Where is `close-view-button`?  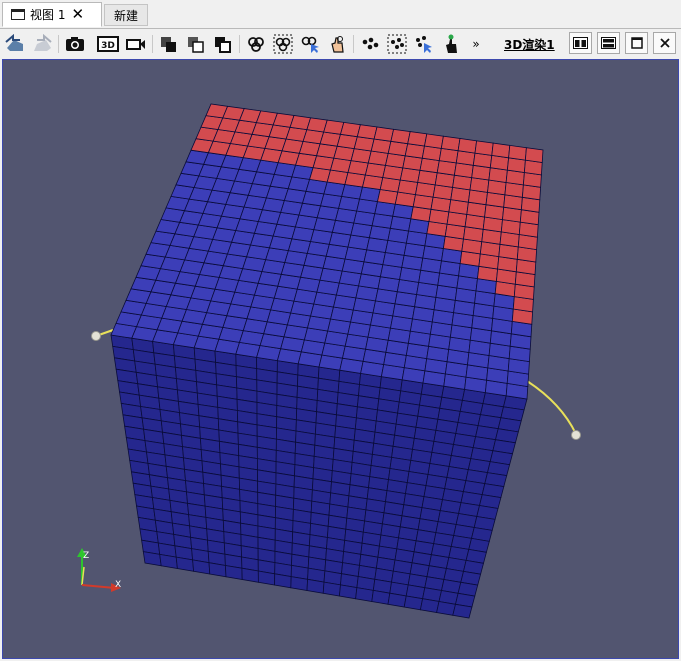 close-view-button is located at coordinates (664, 43).